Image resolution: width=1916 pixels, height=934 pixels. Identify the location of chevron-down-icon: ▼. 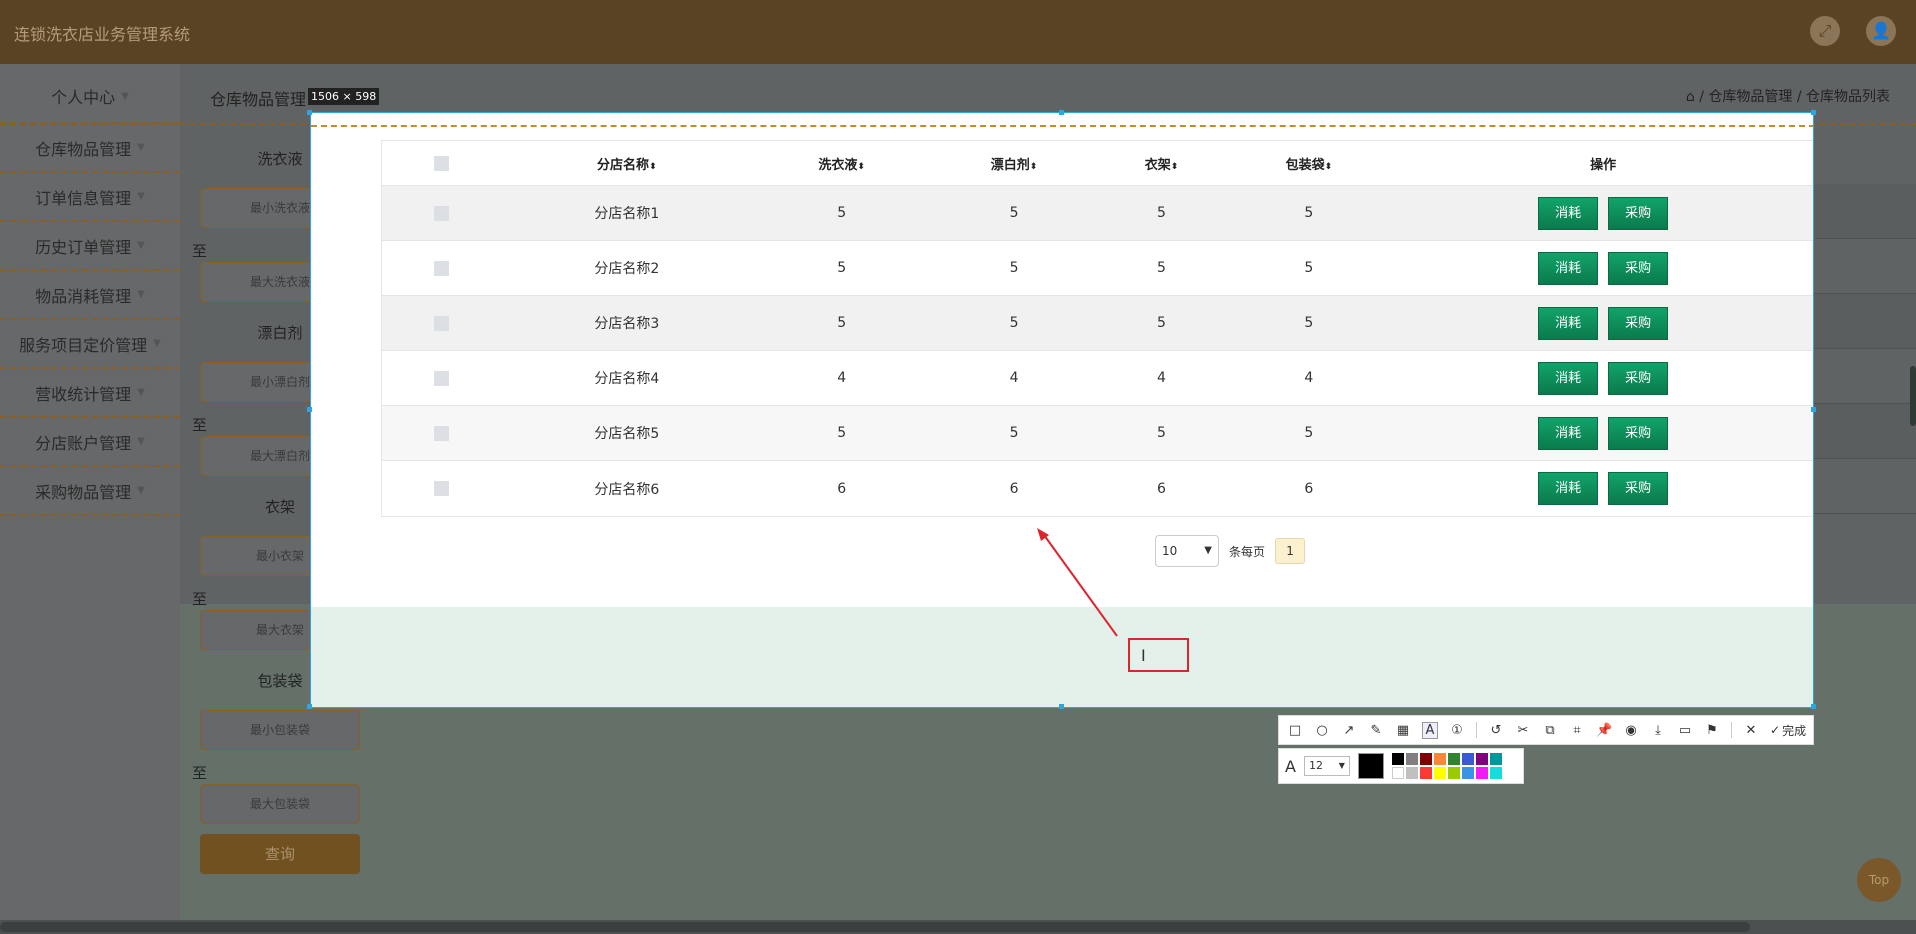
(1341, 765).